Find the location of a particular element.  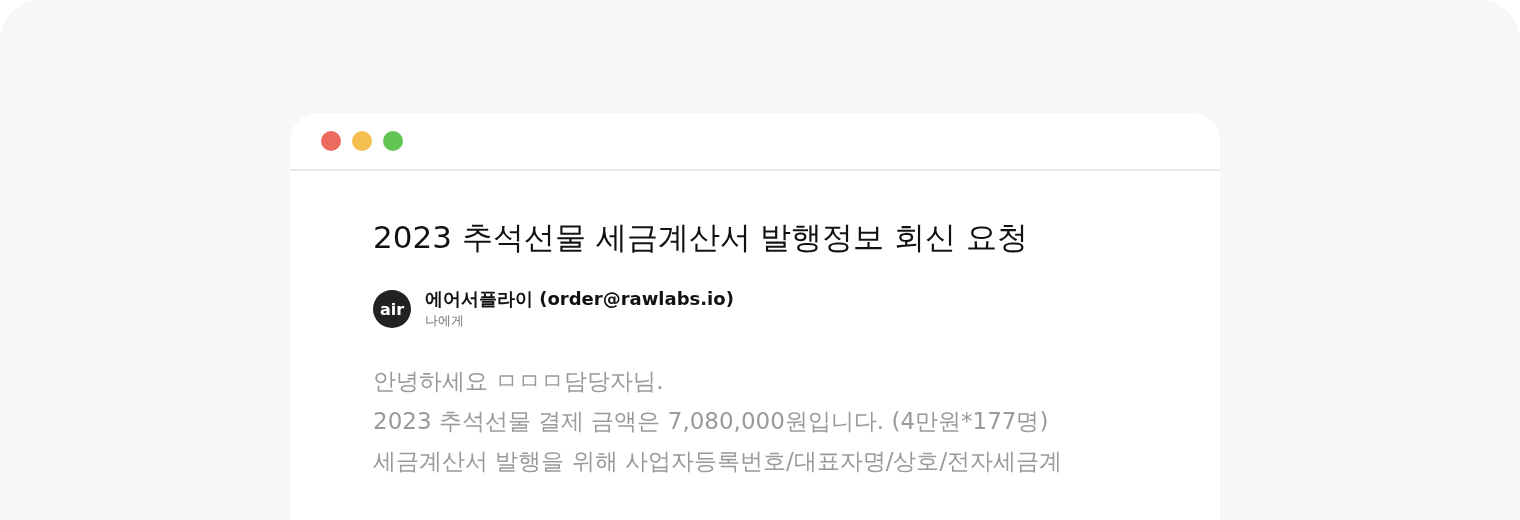

sender-avatar: air is located at coordinates (392, 309).